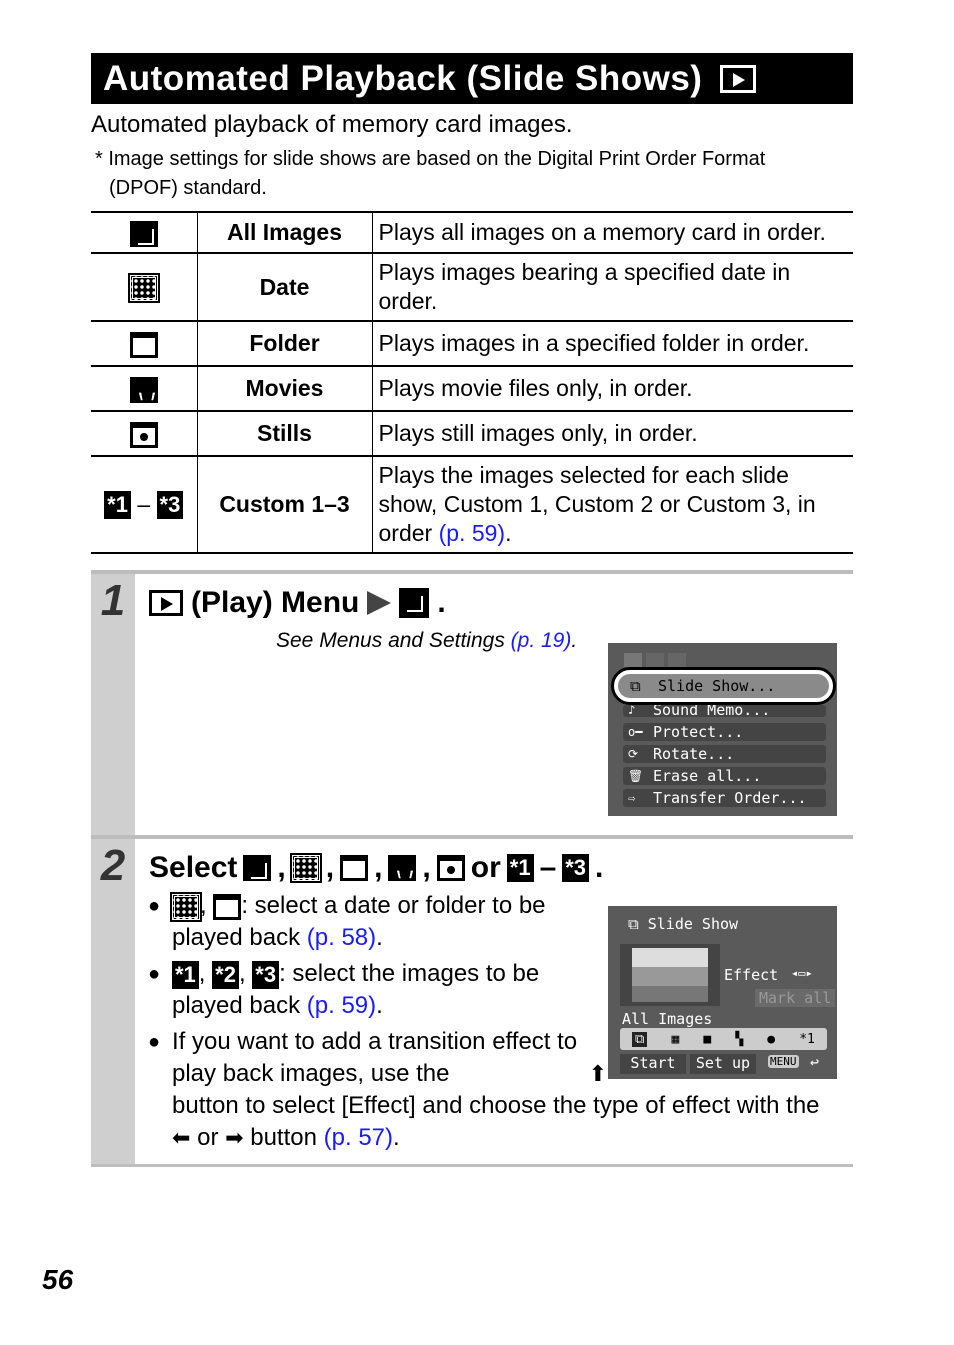  Describe the element at coordinates (403, 78) in the screenshot. I see `title-text: Automated Playback (Slide Shows)` at that location.